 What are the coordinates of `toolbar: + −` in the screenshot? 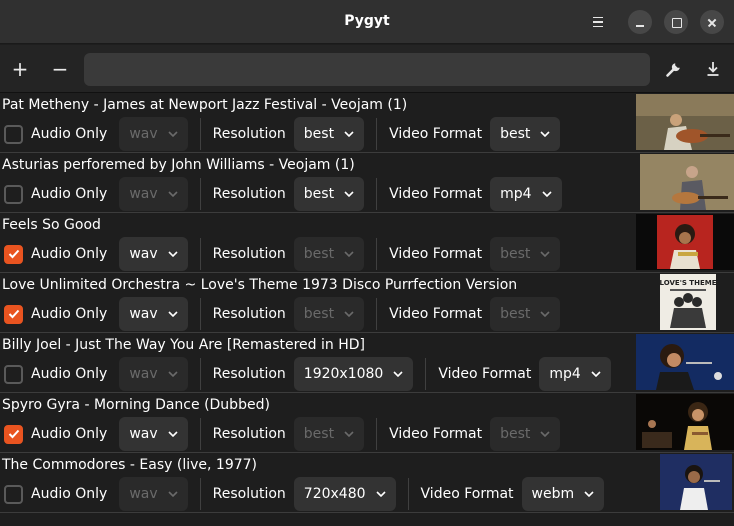 It's located at (367, 69).